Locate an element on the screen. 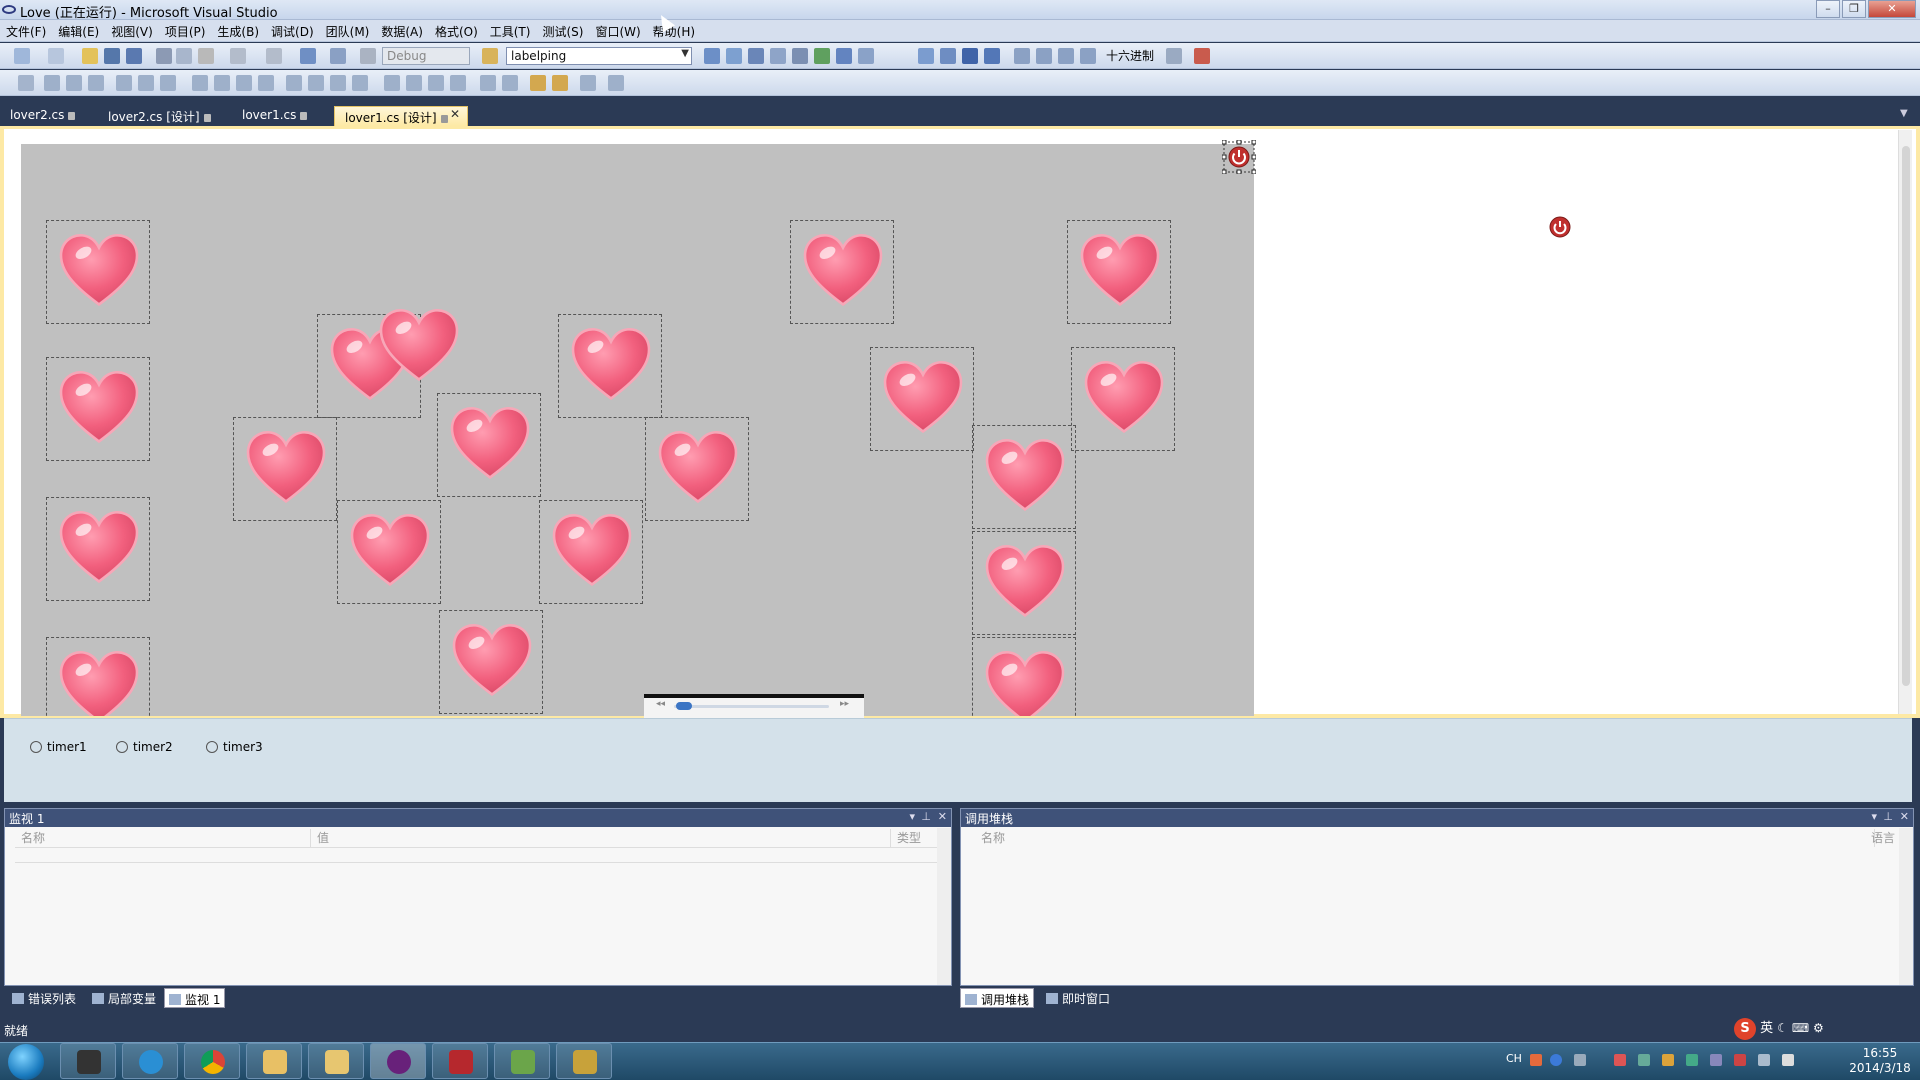 The height and width of the screenshot is (1080, 1920). increase-vertical-spacing-icon is located at coordinates (414, 83).